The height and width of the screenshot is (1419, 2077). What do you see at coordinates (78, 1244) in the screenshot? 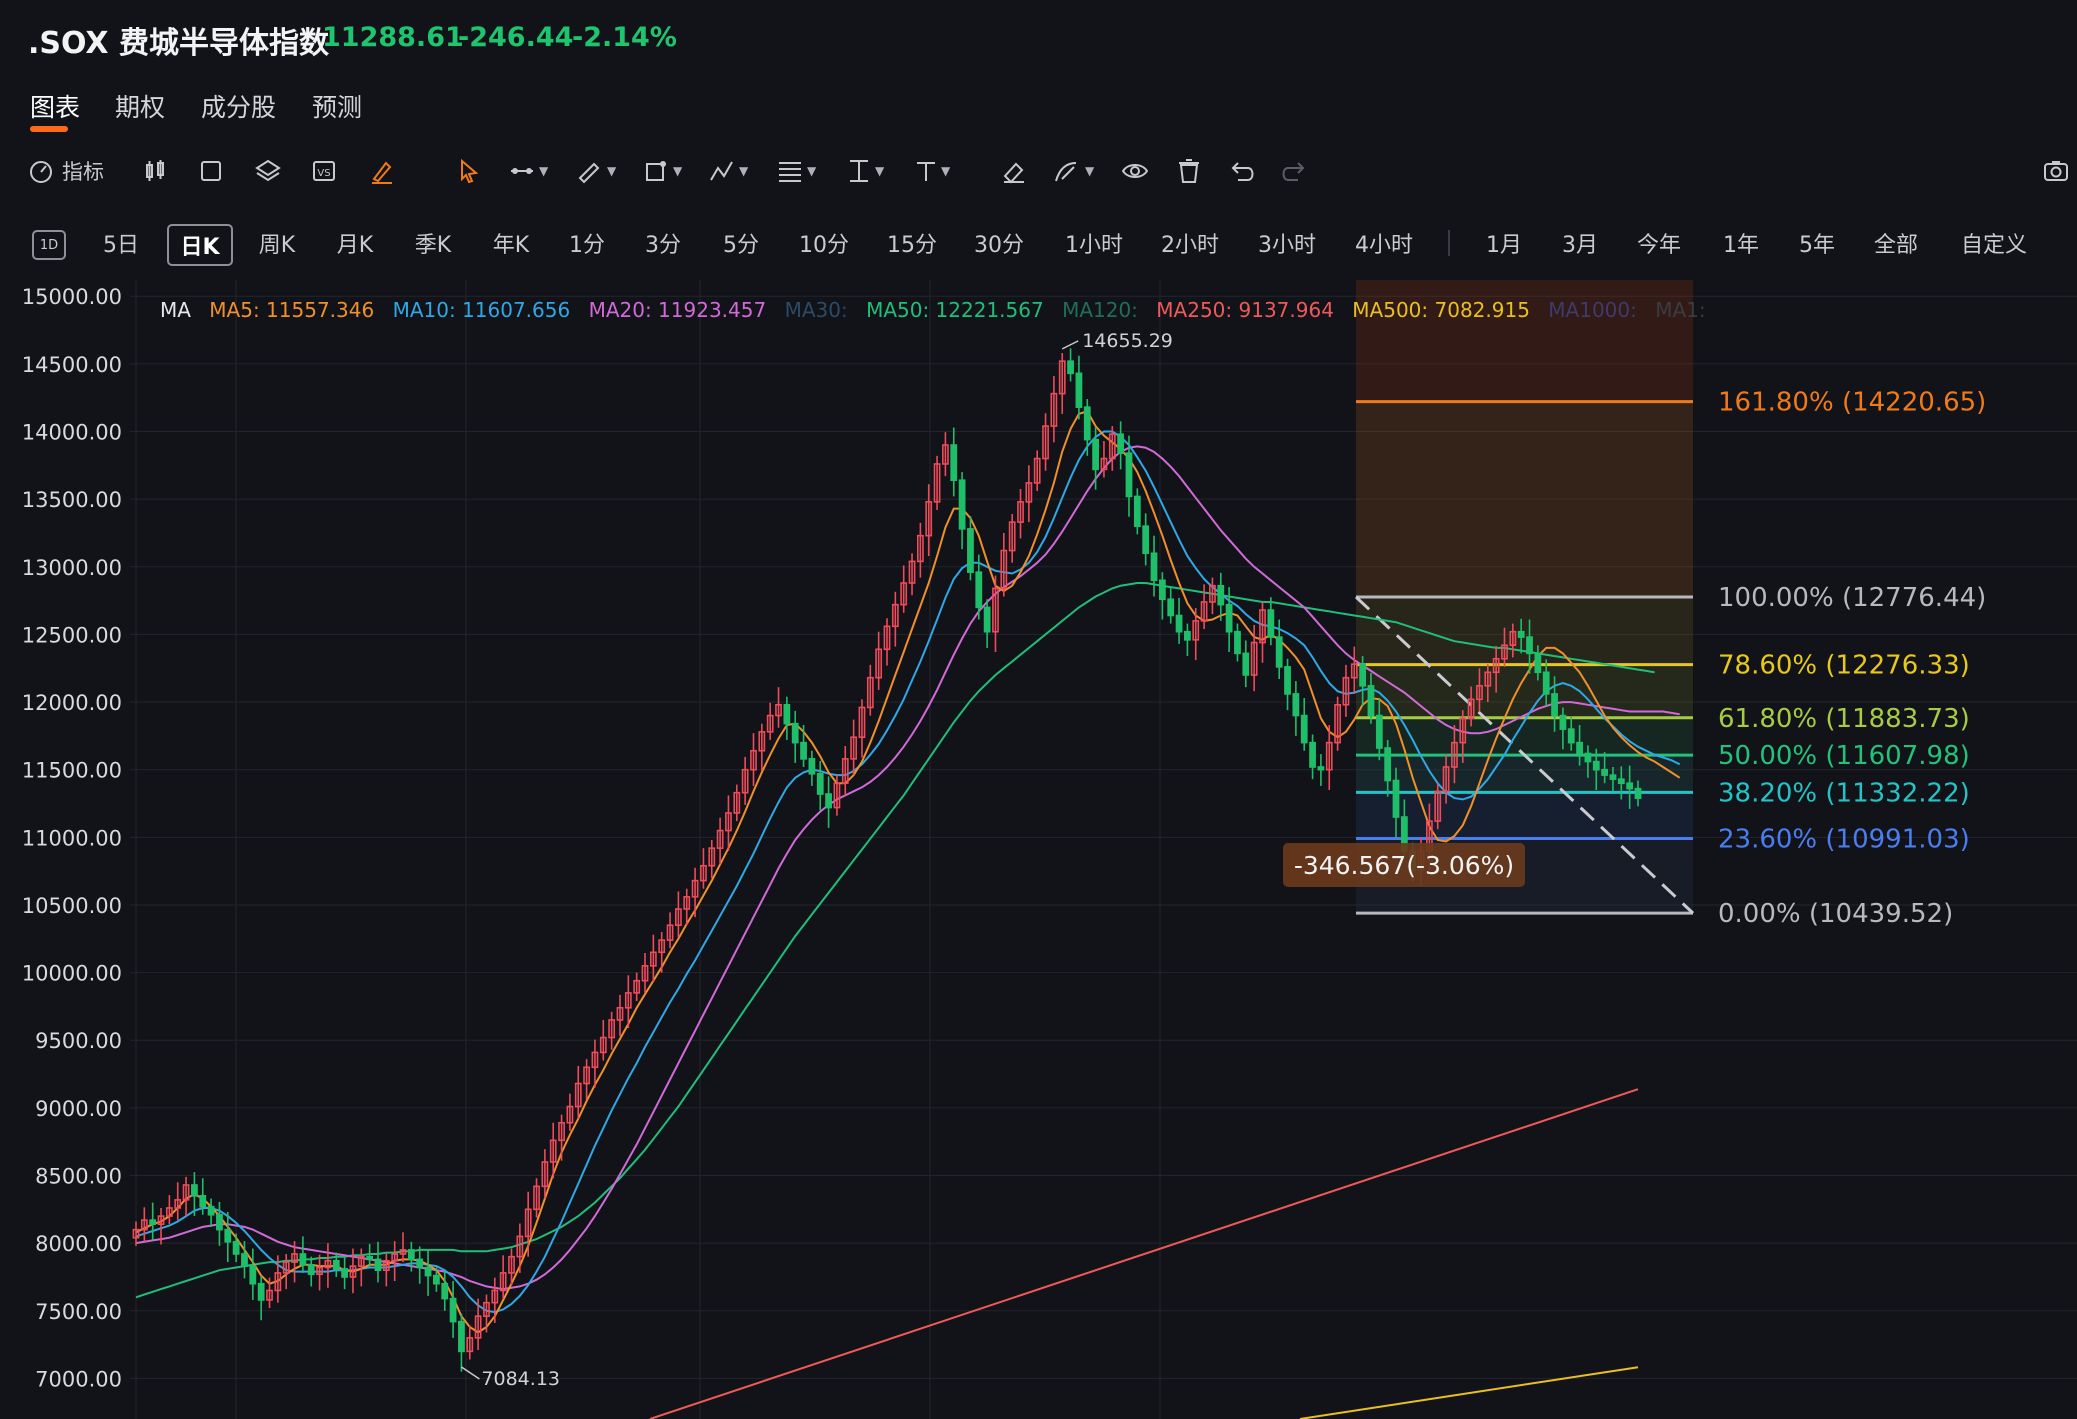
I see `y-axis-tick-label: 8000.00` at bounding box center [78, 1244].